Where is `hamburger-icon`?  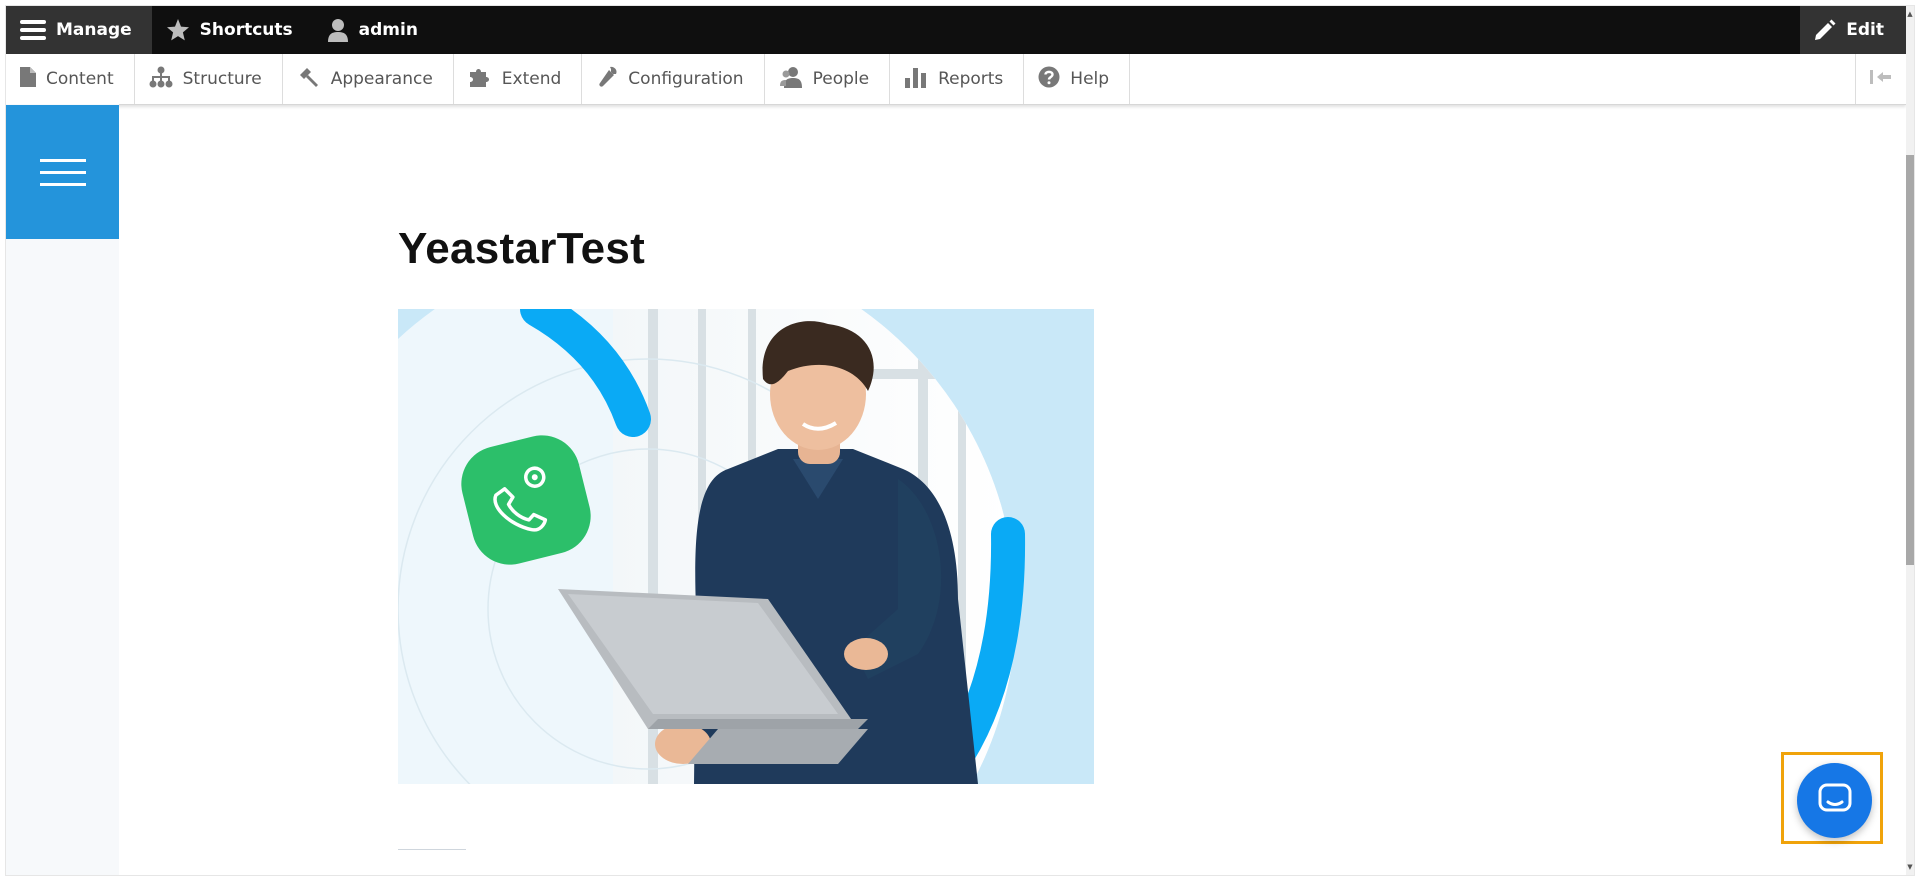
hamburger-icon is located at coordinates (33, 30).